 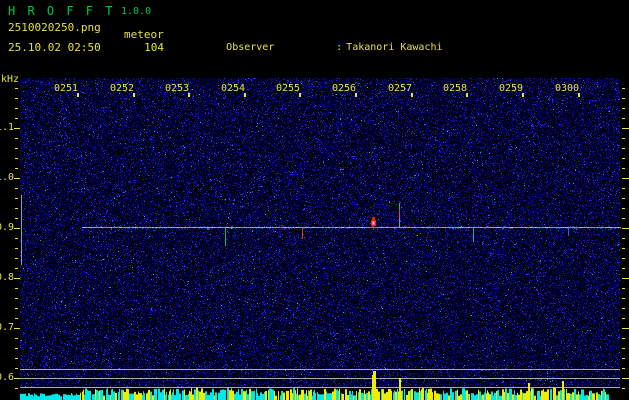 I want to click on time-tick-label: 0258, so click(x=455, y=88).